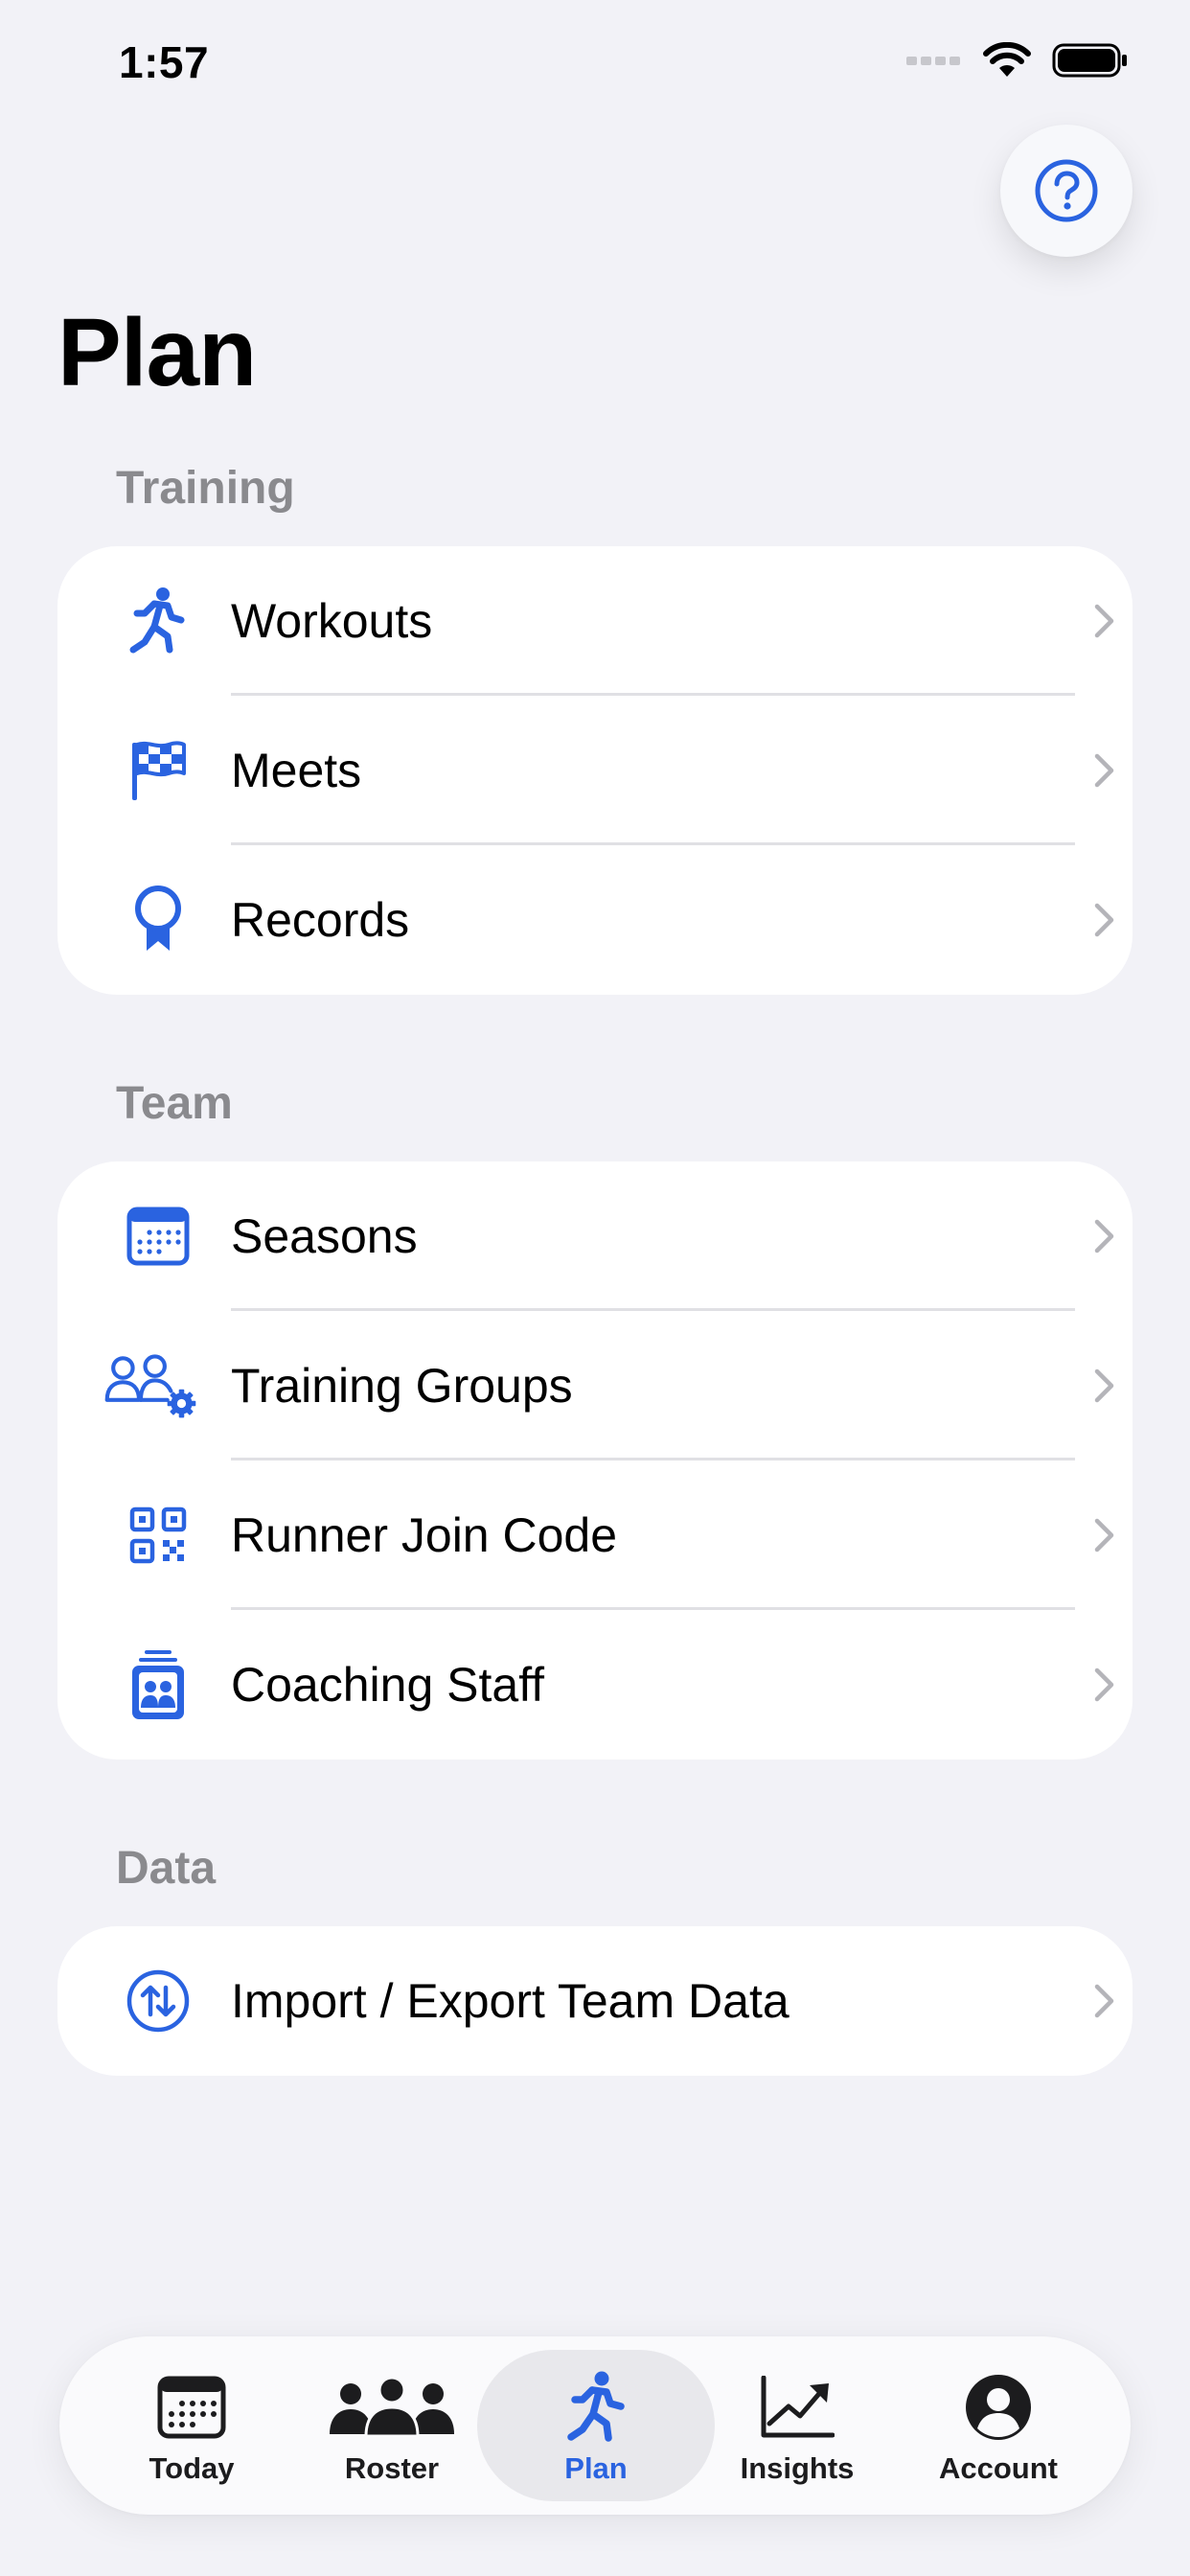 This screenshot has height=2576, width=1190. Describe the element at coordinates (595, 920) in the screenshot. I see `row-records: Records` at that location.